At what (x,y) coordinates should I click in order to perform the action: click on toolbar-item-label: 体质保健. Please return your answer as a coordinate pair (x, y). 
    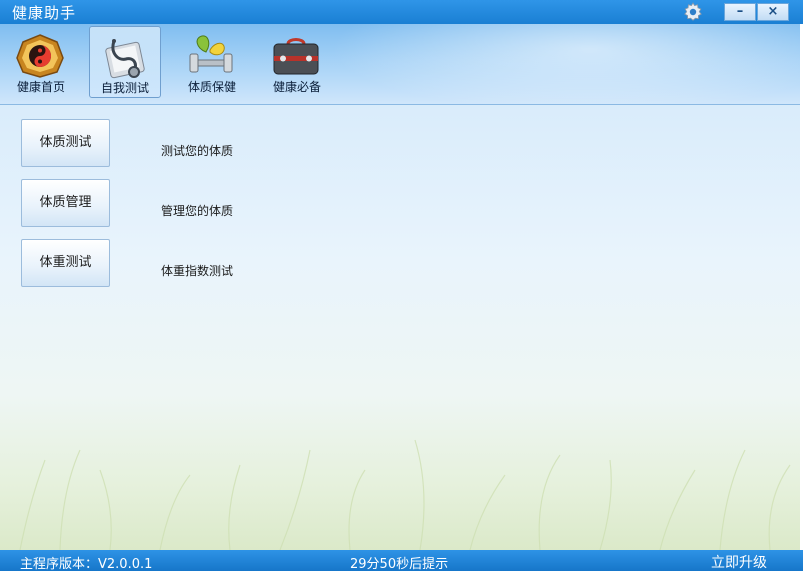
    Looking at the image, I should click on (211, 87).